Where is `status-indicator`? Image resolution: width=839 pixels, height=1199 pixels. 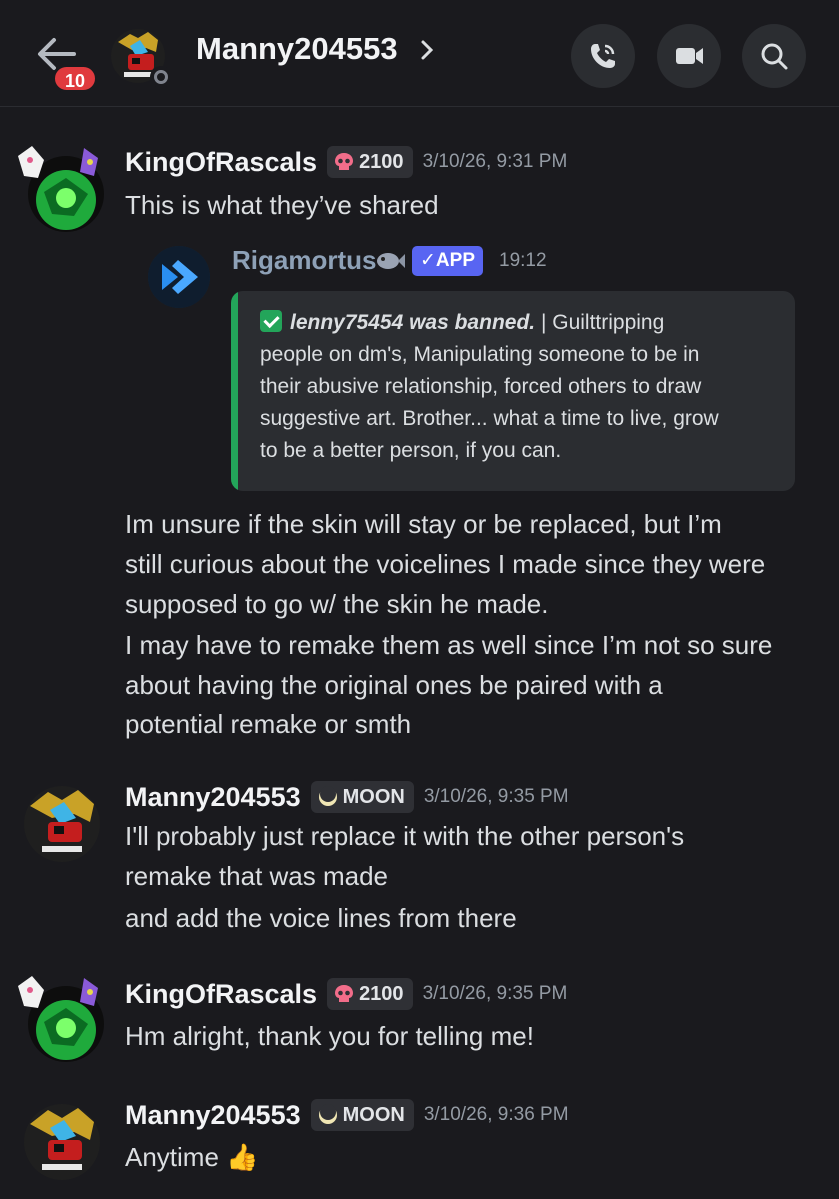 status-indicator is located at coordinates (161, 77).